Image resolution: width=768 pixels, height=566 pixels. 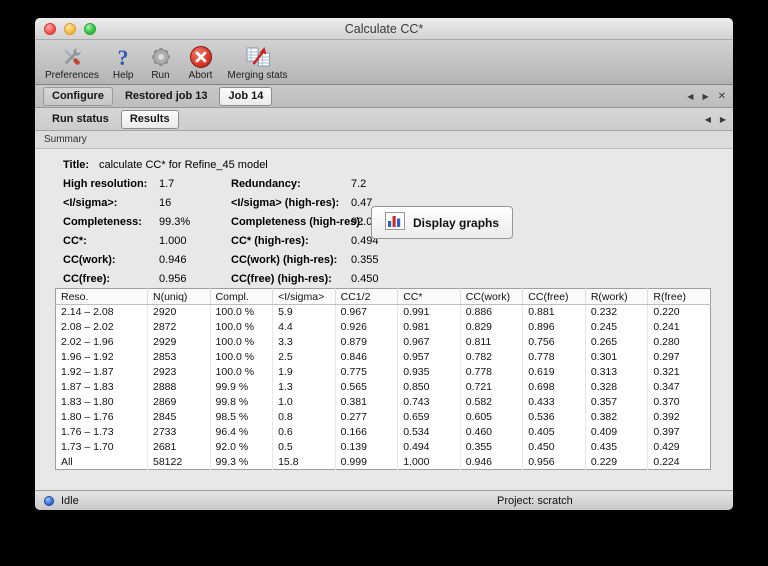 I want to click on toolbar-abort-button: Abort, so click(x=201, y=62).